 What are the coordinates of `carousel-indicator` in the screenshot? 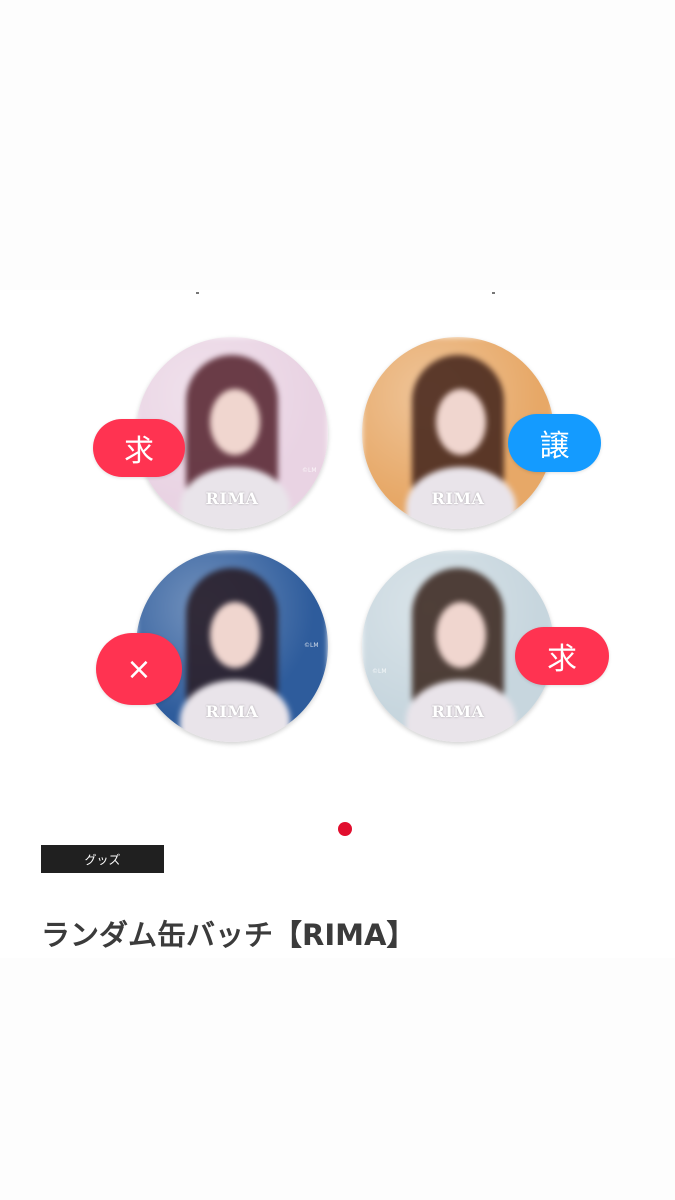 It's located at (345, 829).